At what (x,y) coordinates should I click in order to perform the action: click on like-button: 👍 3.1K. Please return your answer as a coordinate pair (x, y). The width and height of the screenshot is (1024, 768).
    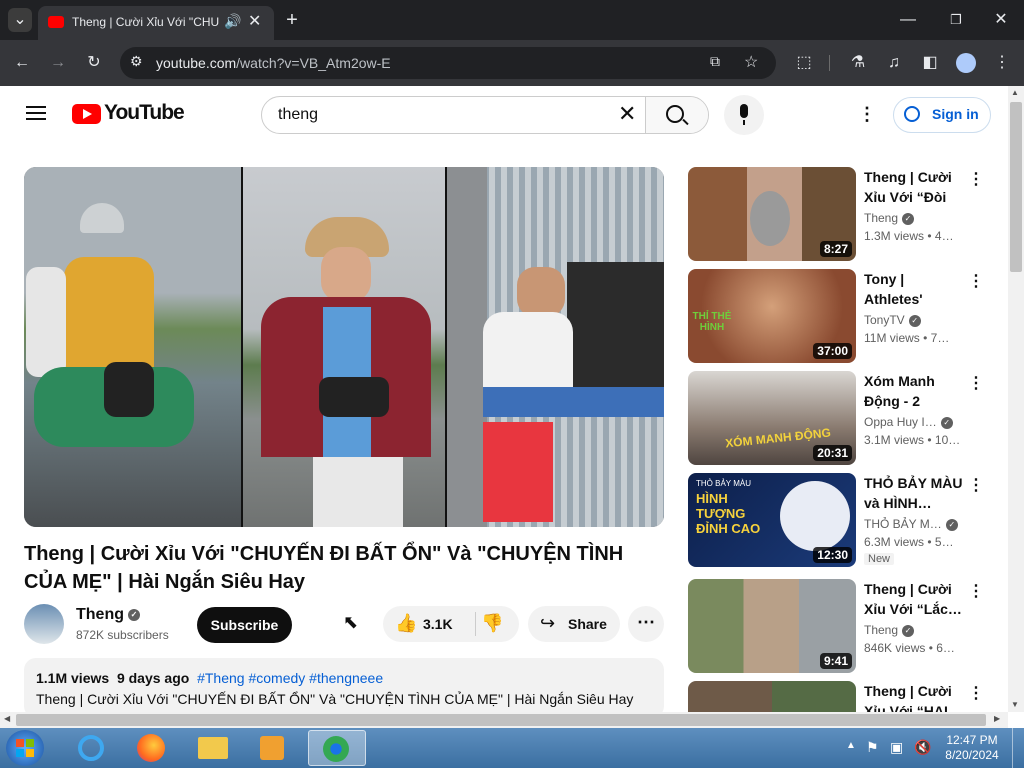
    Looking at the image, I should click on (428, 624).